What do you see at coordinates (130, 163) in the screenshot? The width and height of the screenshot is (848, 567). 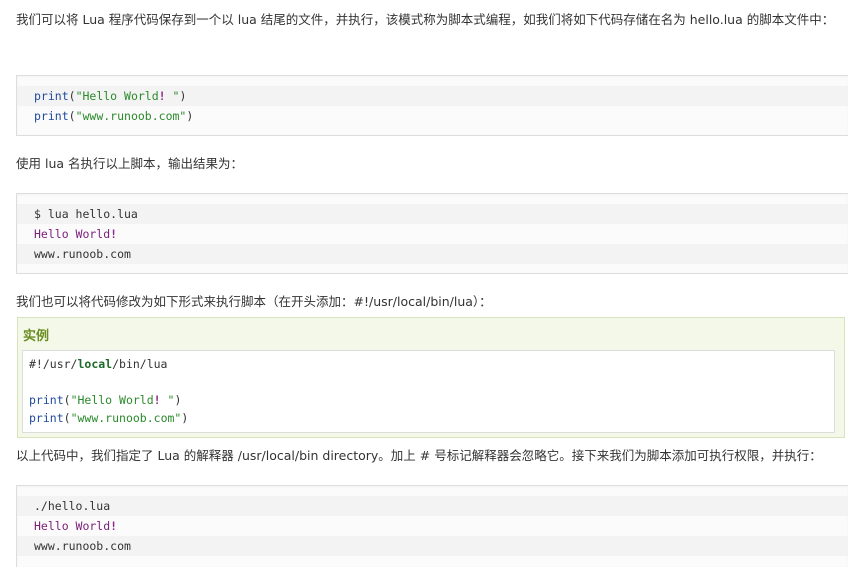 I see `run-instruction-paragraph: 使用 lua 名执行以上脚本，输出结果为：` at bounding box center [130, 163].